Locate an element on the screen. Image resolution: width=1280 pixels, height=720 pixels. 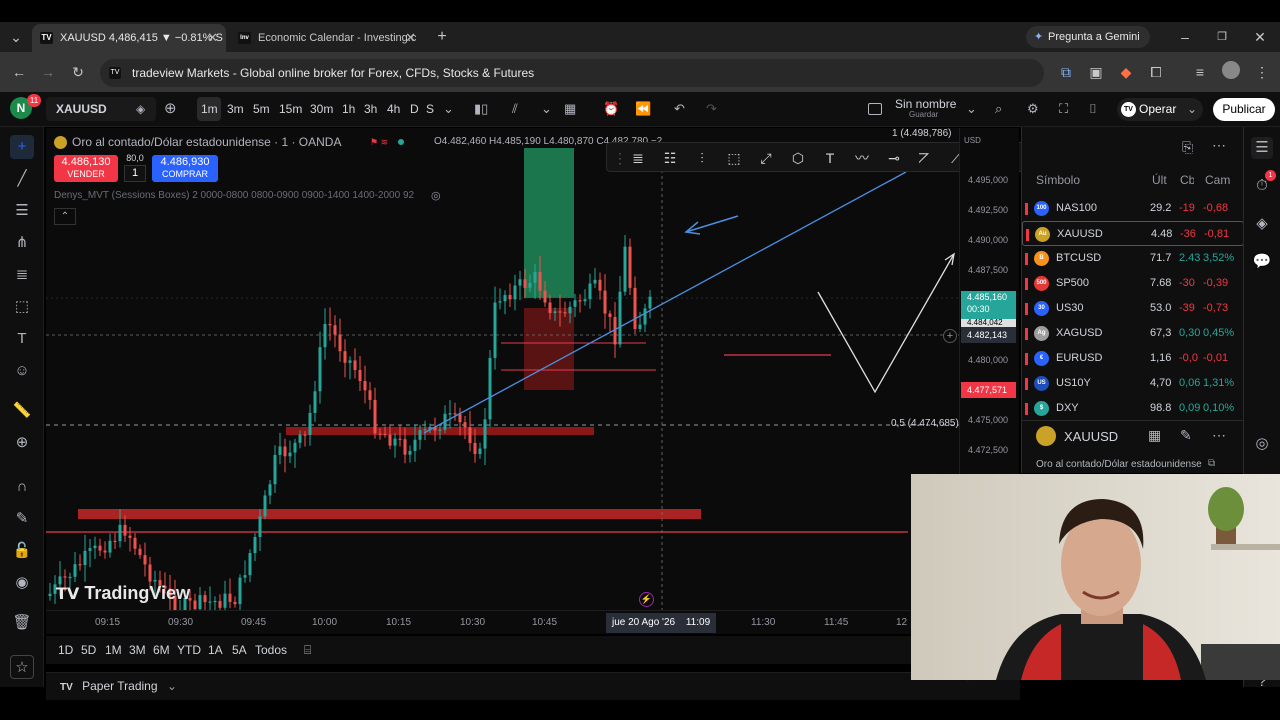
browser-menu-icon: ⋮ is located at coordinates (1262, 72).